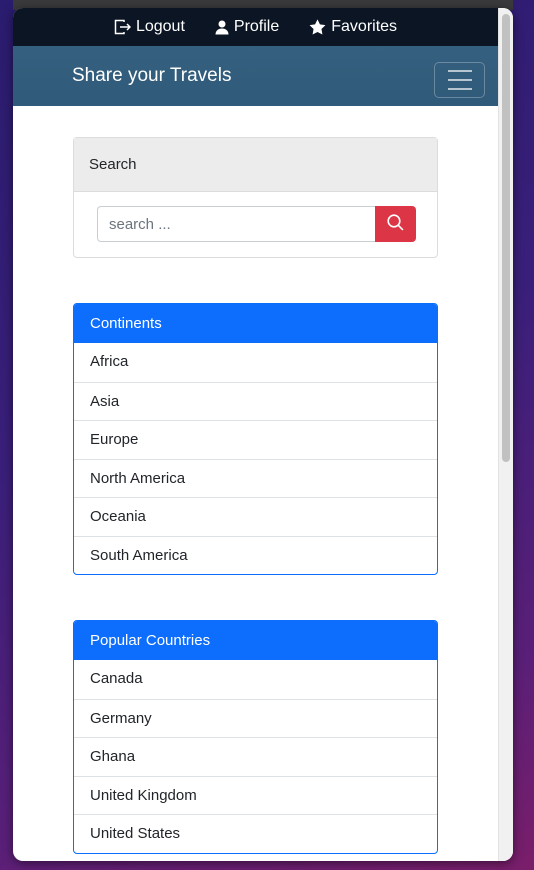  I want to click on list-item-continent: North America, so click(255, 478).